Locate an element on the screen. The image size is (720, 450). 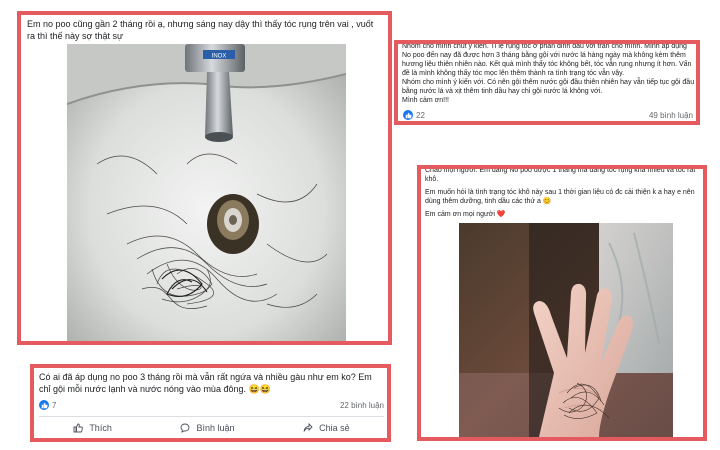
hand-photo is located at coordinates (566, 330).